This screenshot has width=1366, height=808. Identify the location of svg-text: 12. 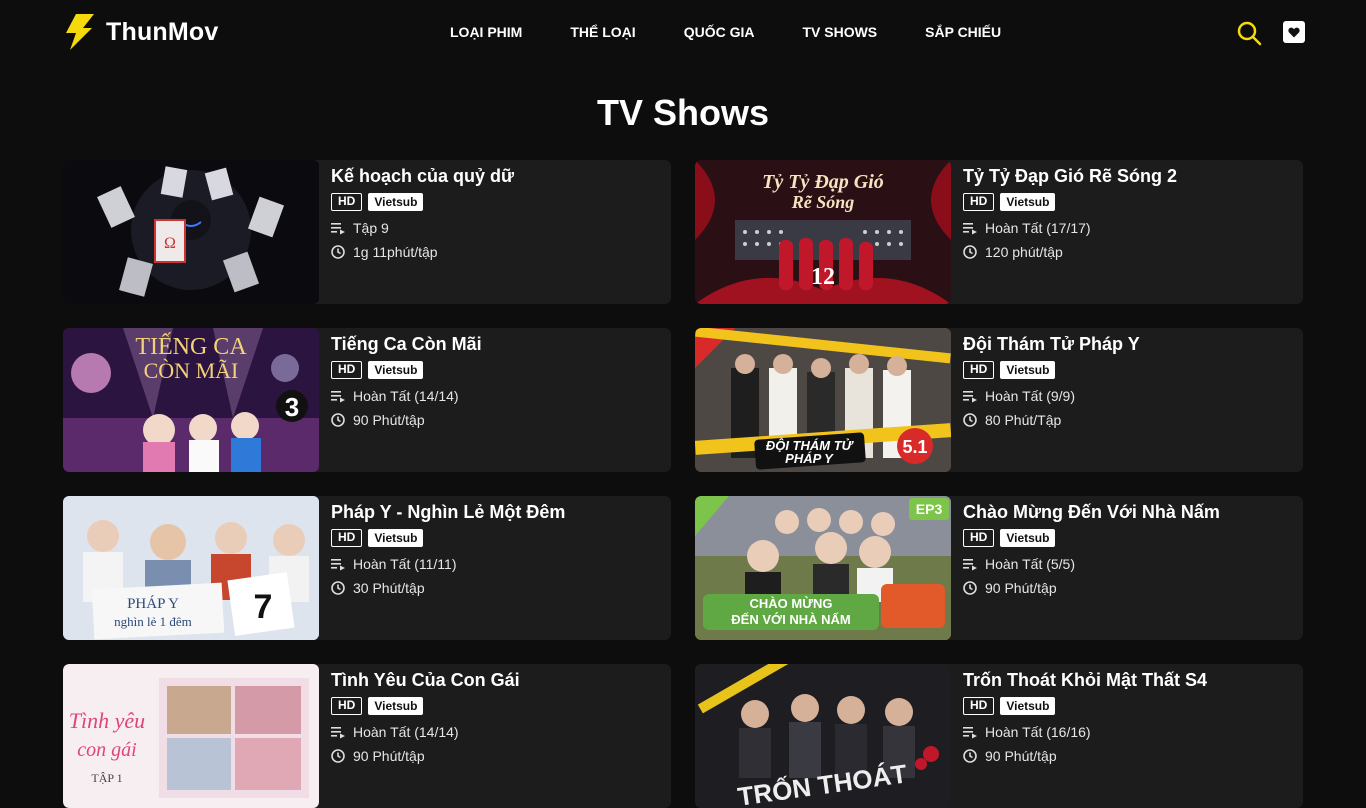
(823, 277).